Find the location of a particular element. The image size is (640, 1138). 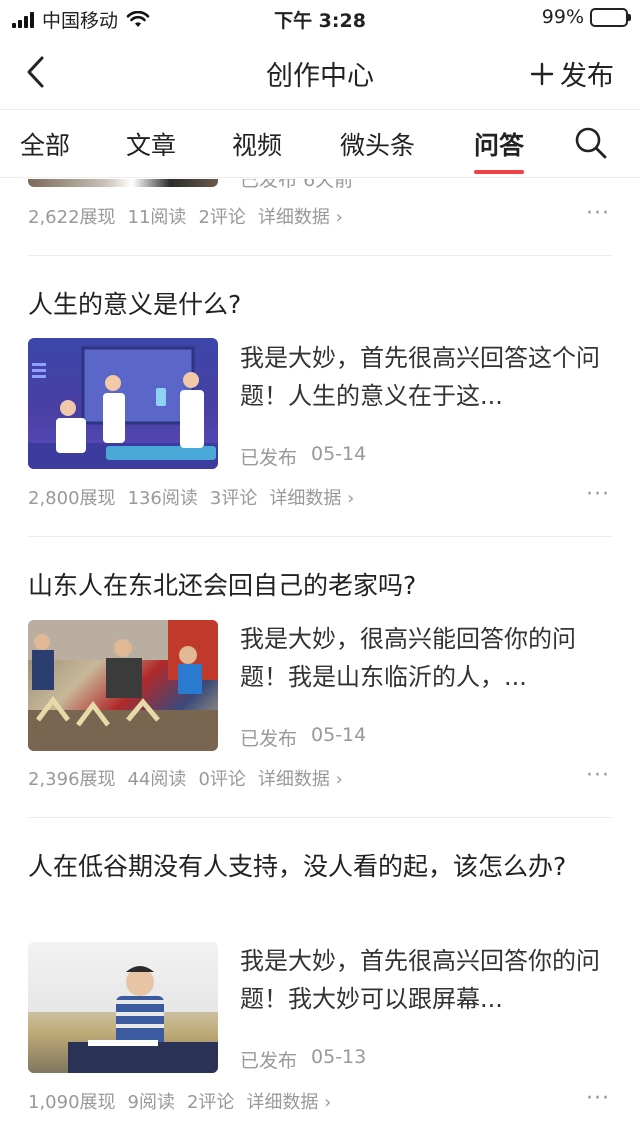

item-stats: 2,622展现 11阅读 2评论 详细数据 › is located at coordinates (185, 216).